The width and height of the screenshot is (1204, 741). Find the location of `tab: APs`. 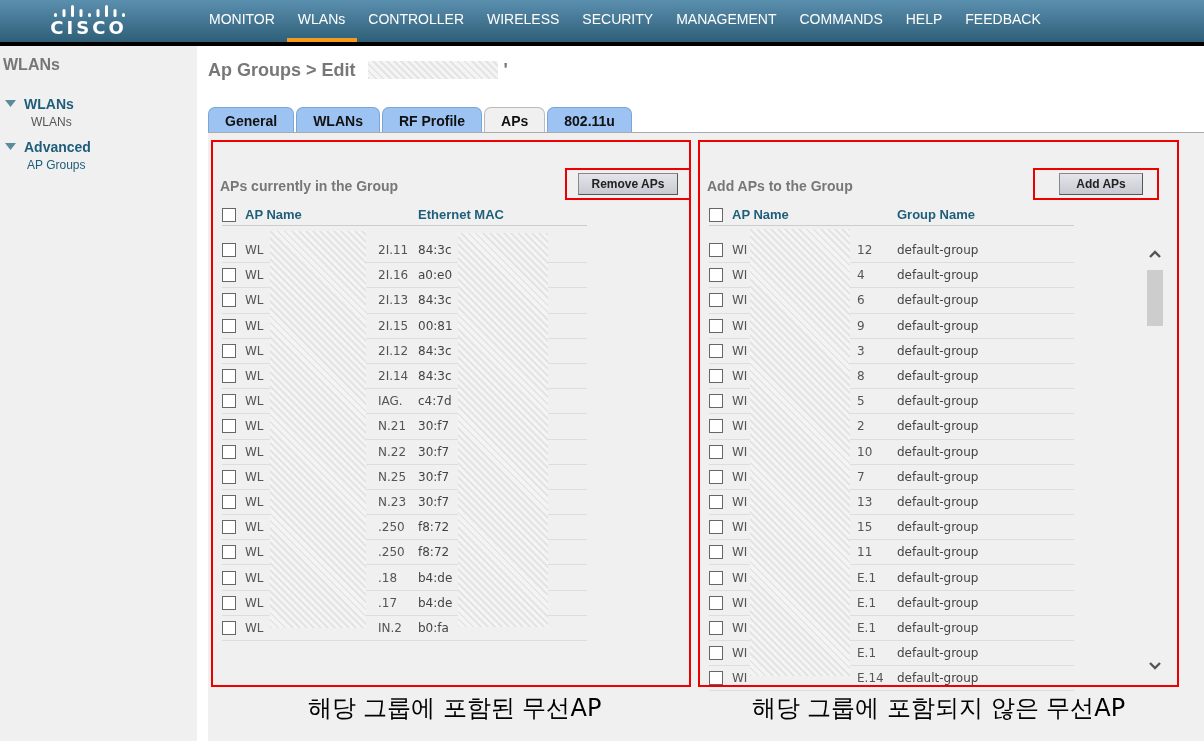

tab: APs is located at coordinates (515, 119).